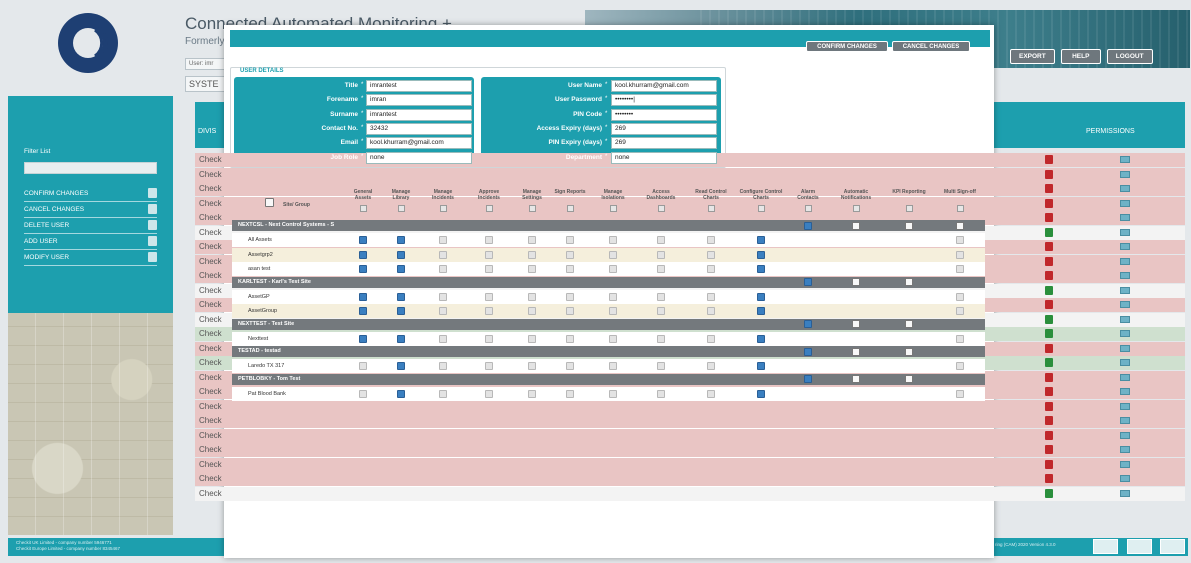  Describe the element at coordinates (90, 195) in the screenshot. I see `sidebar-confirm-changes: CONFIRM CHANGES` at that location.